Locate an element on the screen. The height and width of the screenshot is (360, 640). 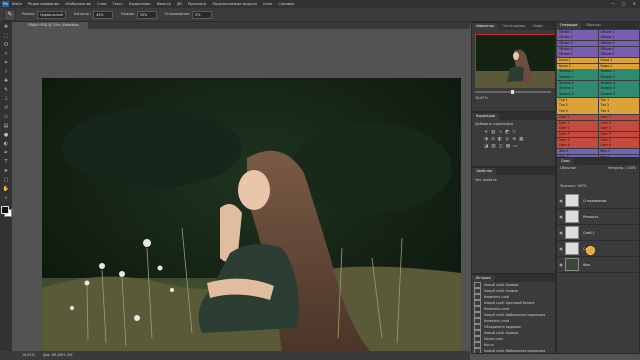
tab-info: Инфо is located at coordinates (537, 26).